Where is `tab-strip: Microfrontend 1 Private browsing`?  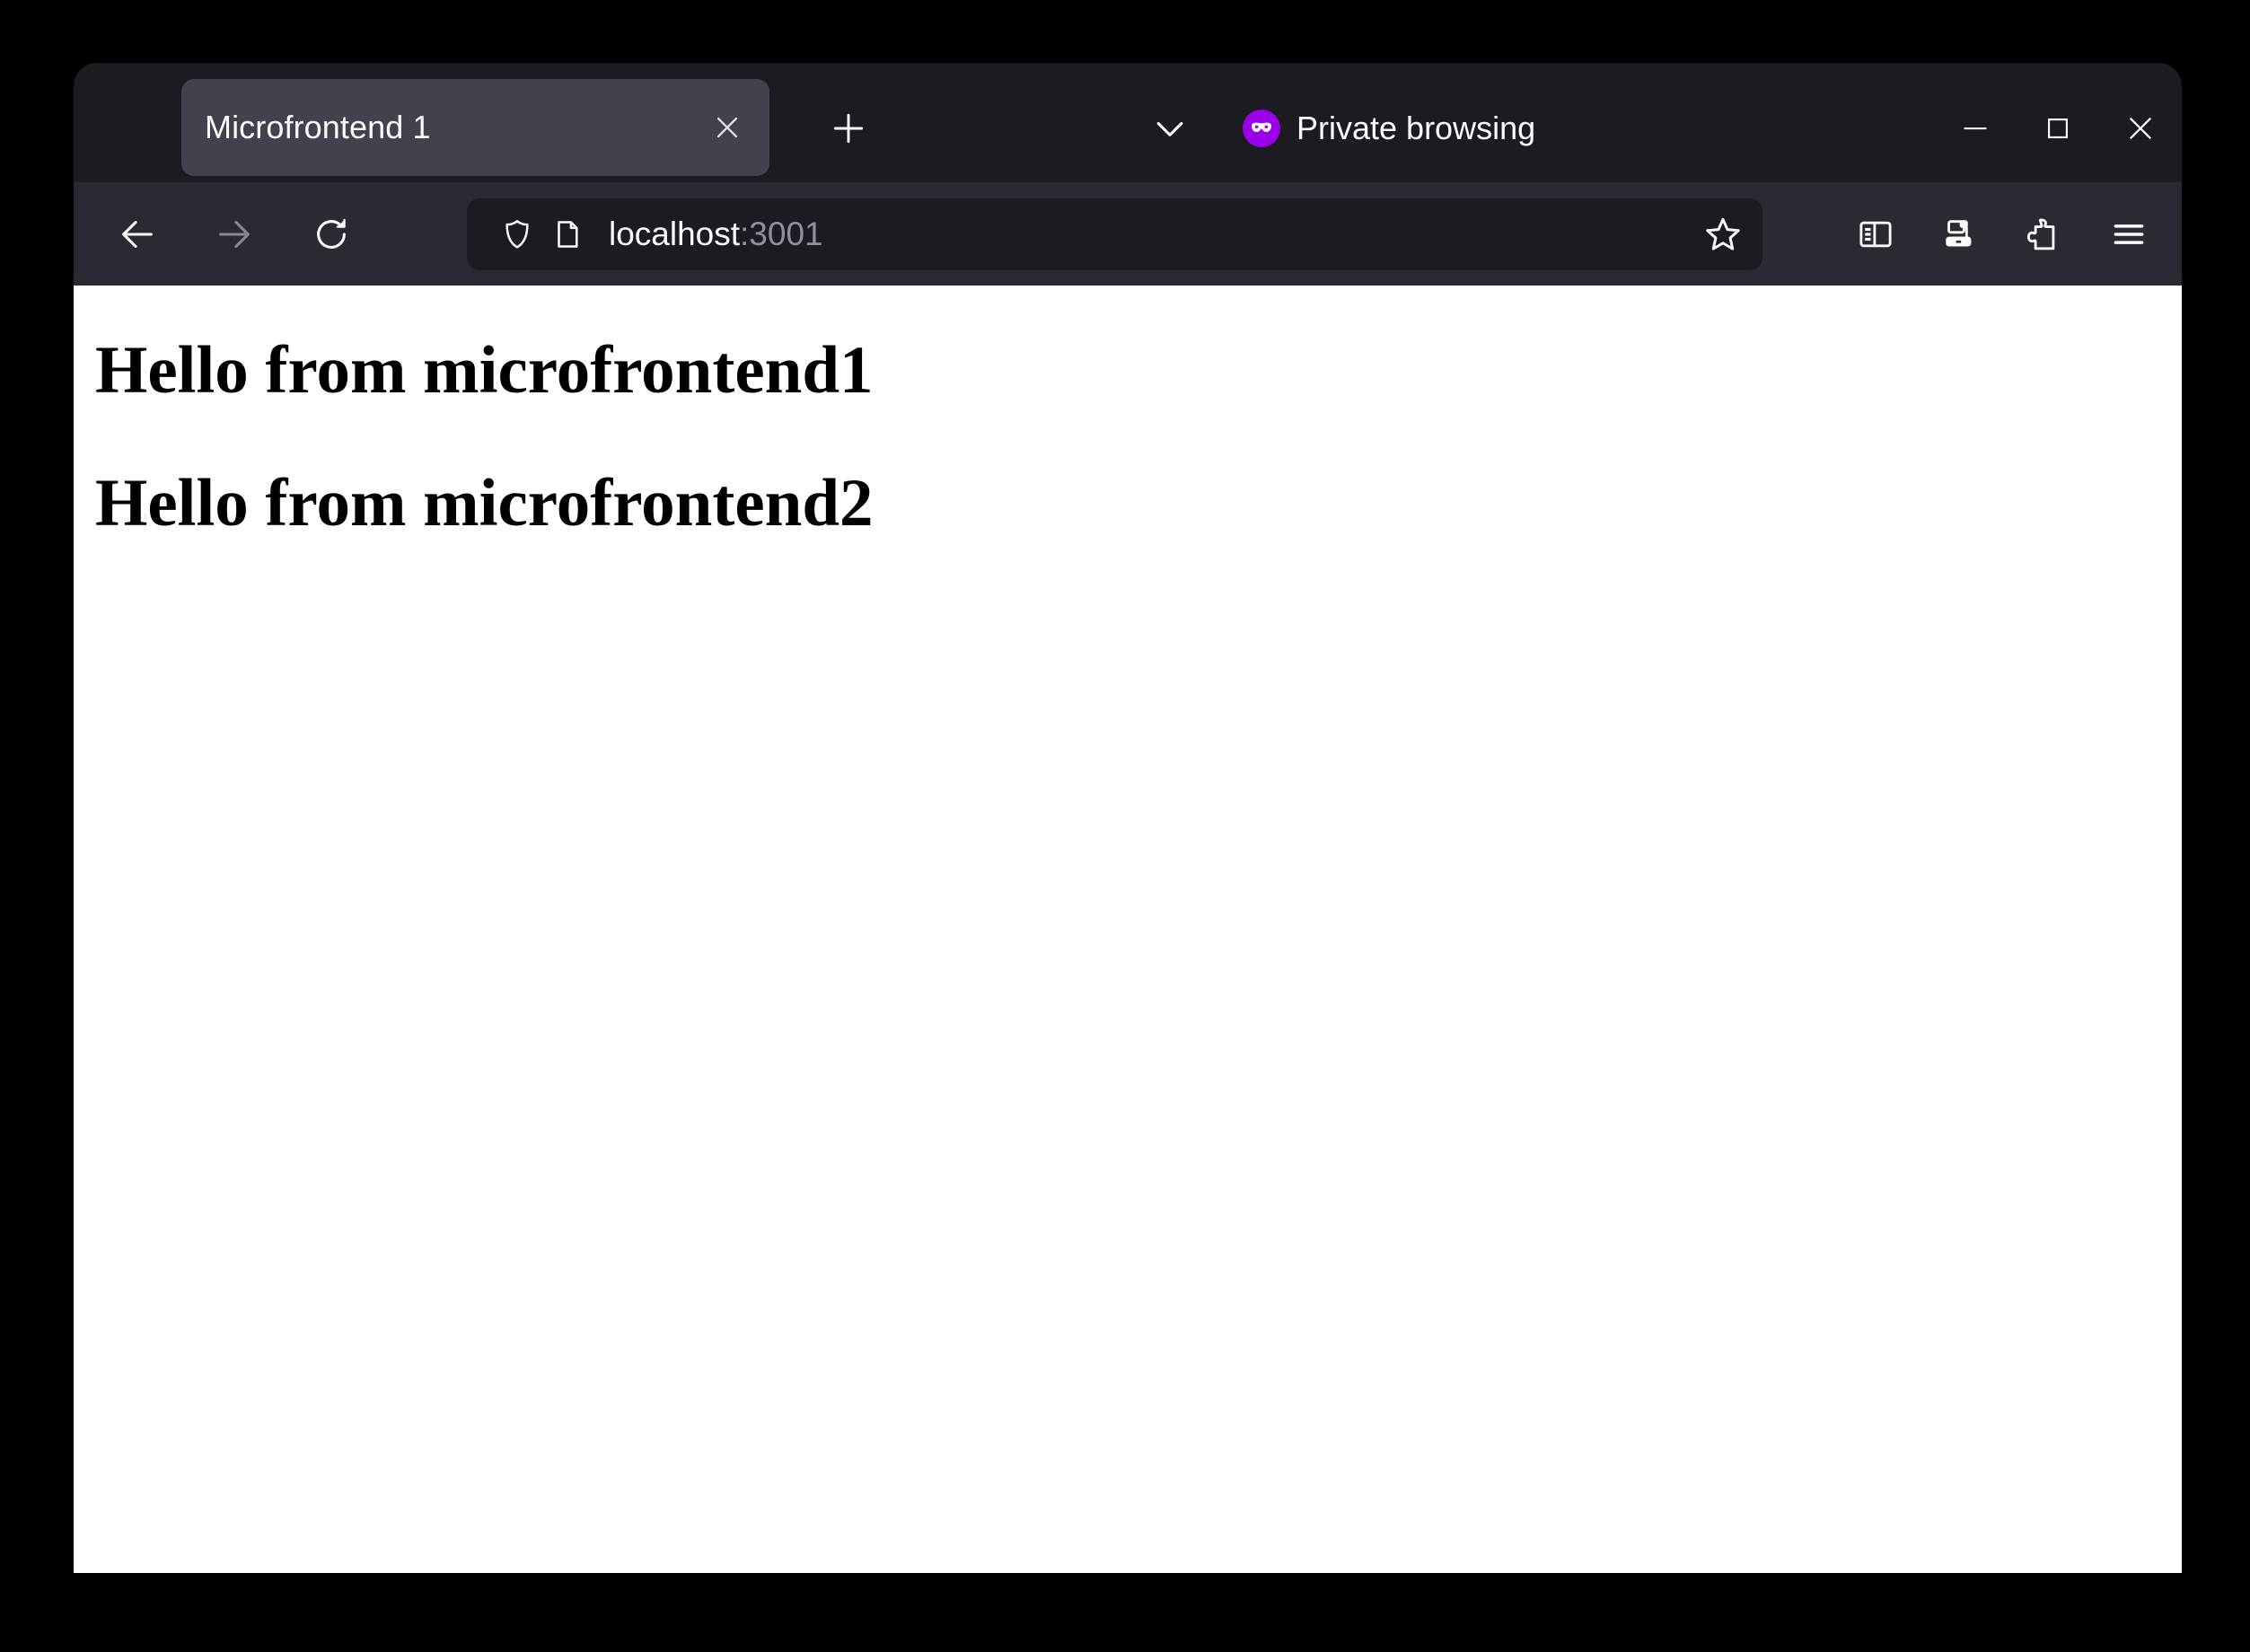
tab-strip: Microfrontend 1 Private browsing is located at coordinates (1128, 123).